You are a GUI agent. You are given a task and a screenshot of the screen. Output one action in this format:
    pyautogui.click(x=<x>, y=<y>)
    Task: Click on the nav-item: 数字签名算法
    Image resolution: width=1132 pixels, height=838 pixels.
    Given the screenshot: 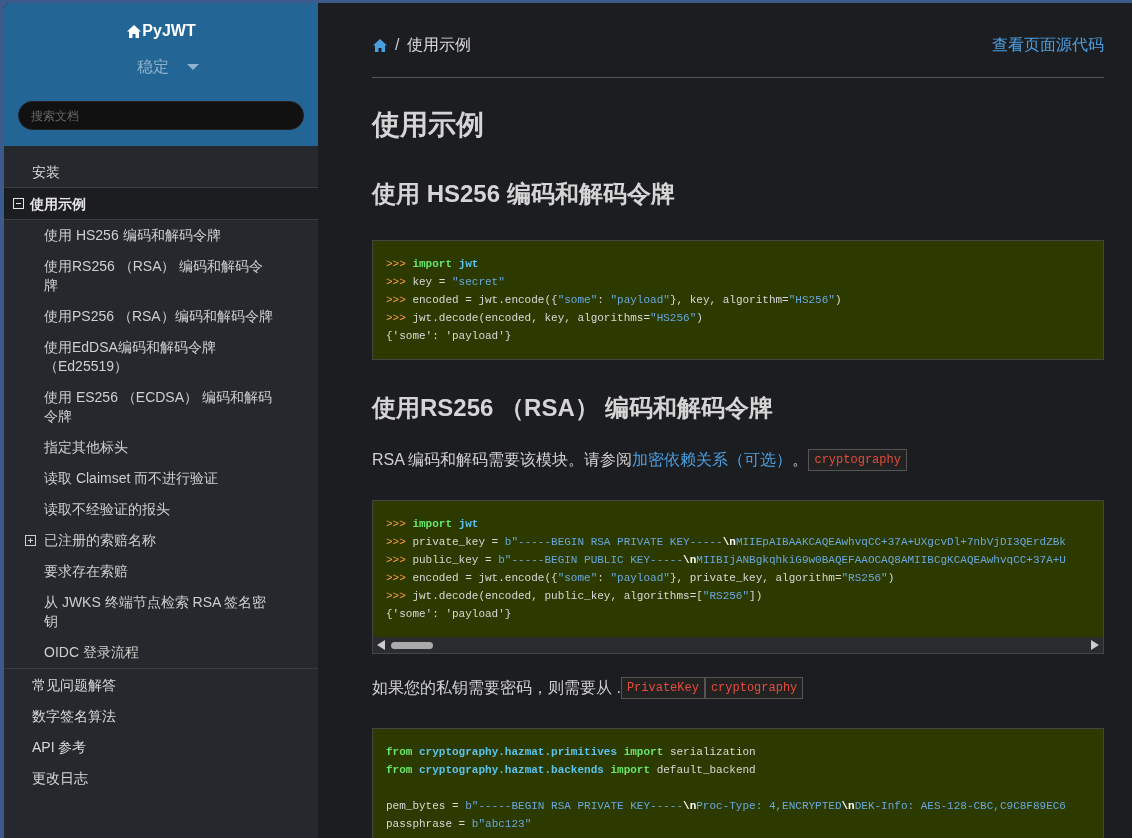 What is the action you would take?
    pyautogui.click(x=161, y=715)
    